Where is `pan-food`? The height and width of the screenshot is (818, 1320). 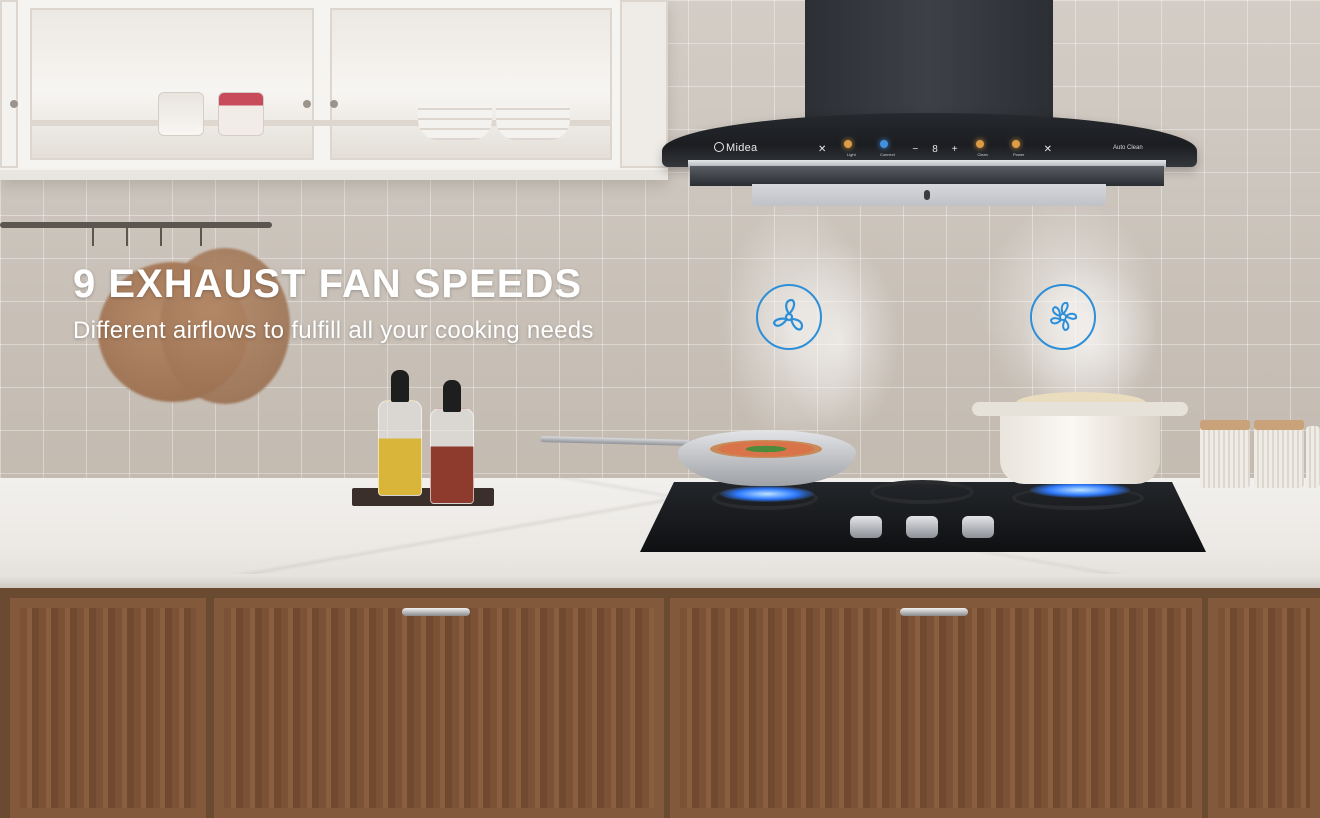
pan-food is located at coordinates (766, 449).